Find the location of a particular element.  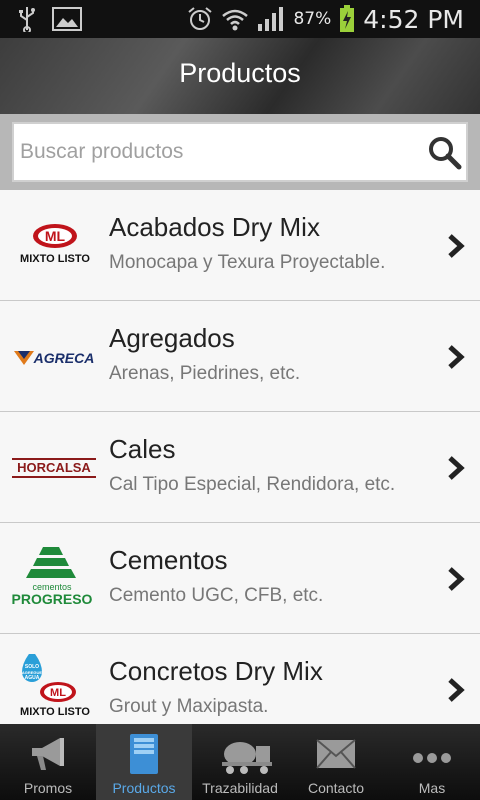

status-bar: 87% 4:52 PM is located at coordinates (240, 19).